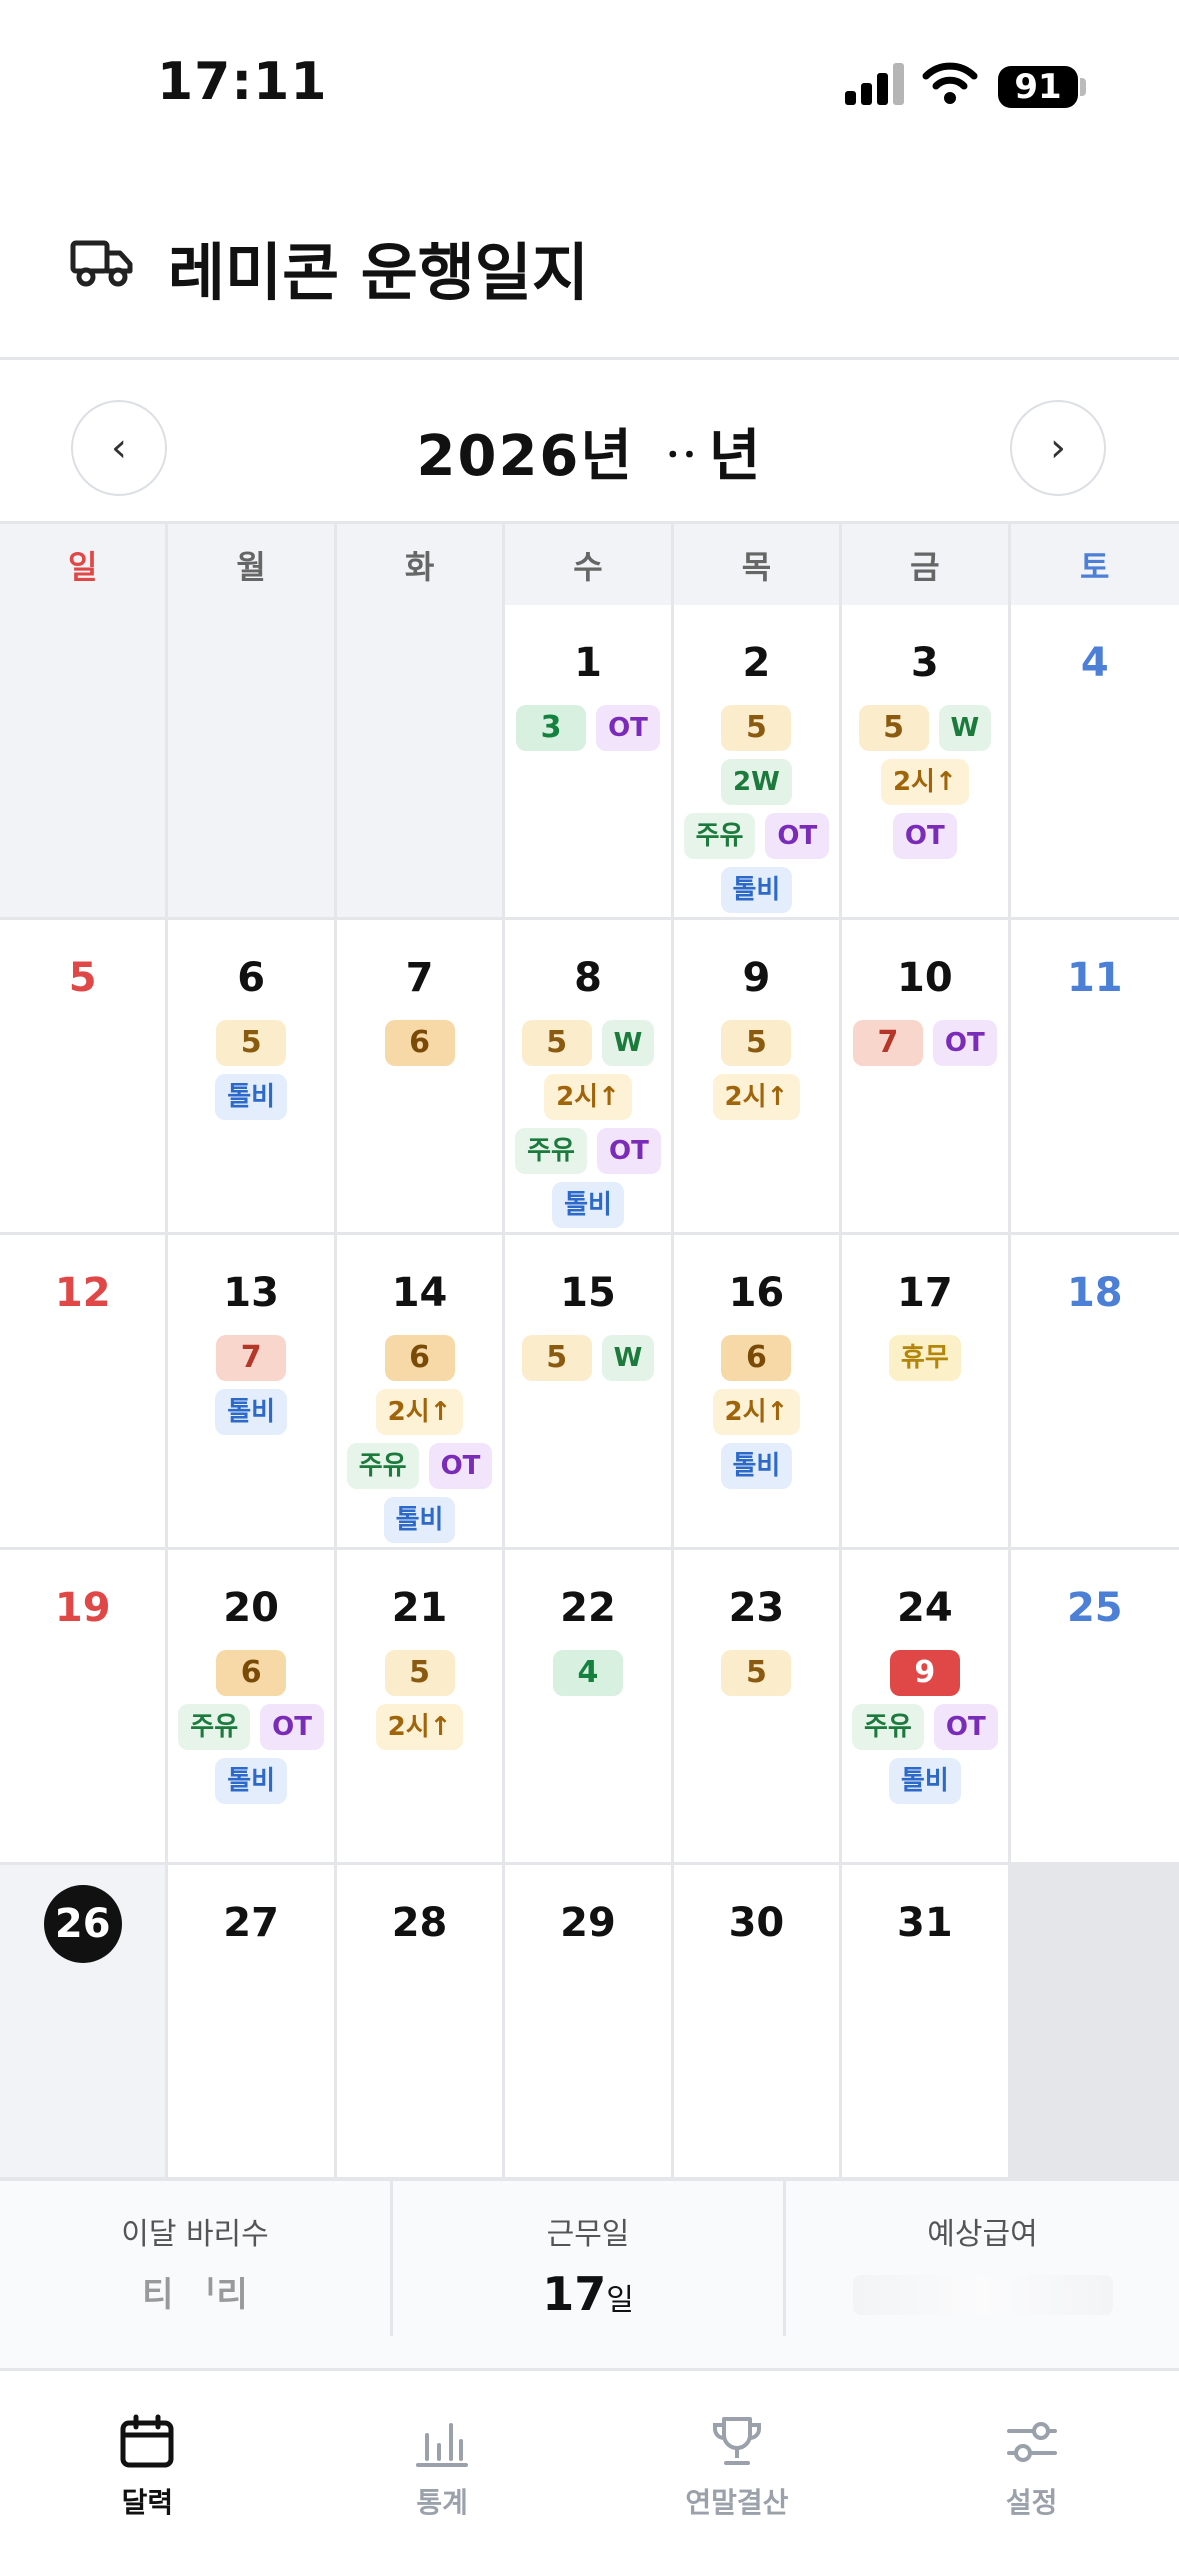 This screenshot has width=1179, height=2556. I want to click on weekday-label: 월, so click(252, 564).